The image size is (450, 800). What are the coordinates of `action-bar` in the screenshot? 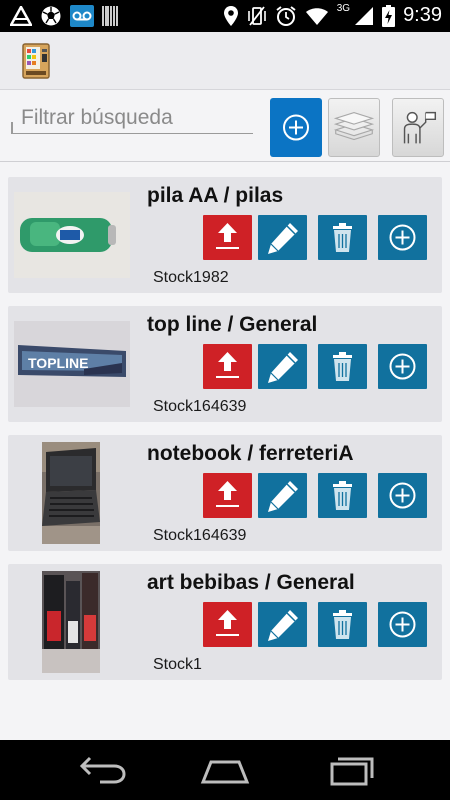 It's located at (225, 61).